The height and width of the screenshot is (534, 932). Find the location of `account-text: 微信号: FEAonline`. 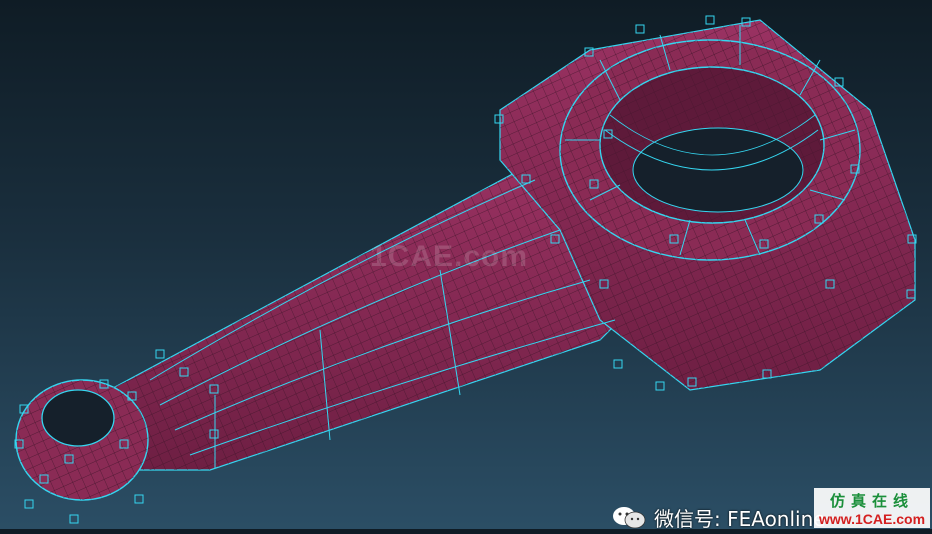

account-text: 微信号: FEAonline is located at coordinates (740, 518).